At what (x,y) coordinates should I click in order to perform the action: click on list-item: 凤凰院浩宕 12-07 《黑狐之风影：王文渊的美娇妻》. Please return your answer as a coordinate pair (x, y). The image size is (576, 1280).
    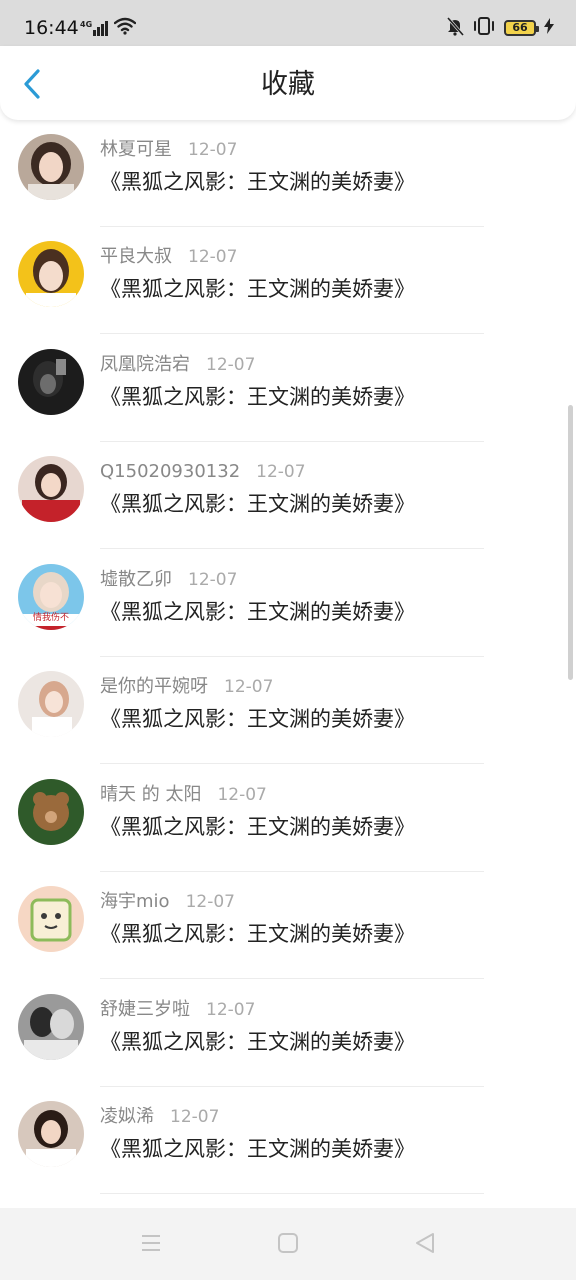
    Looking at the image, I should click on (288, 388).